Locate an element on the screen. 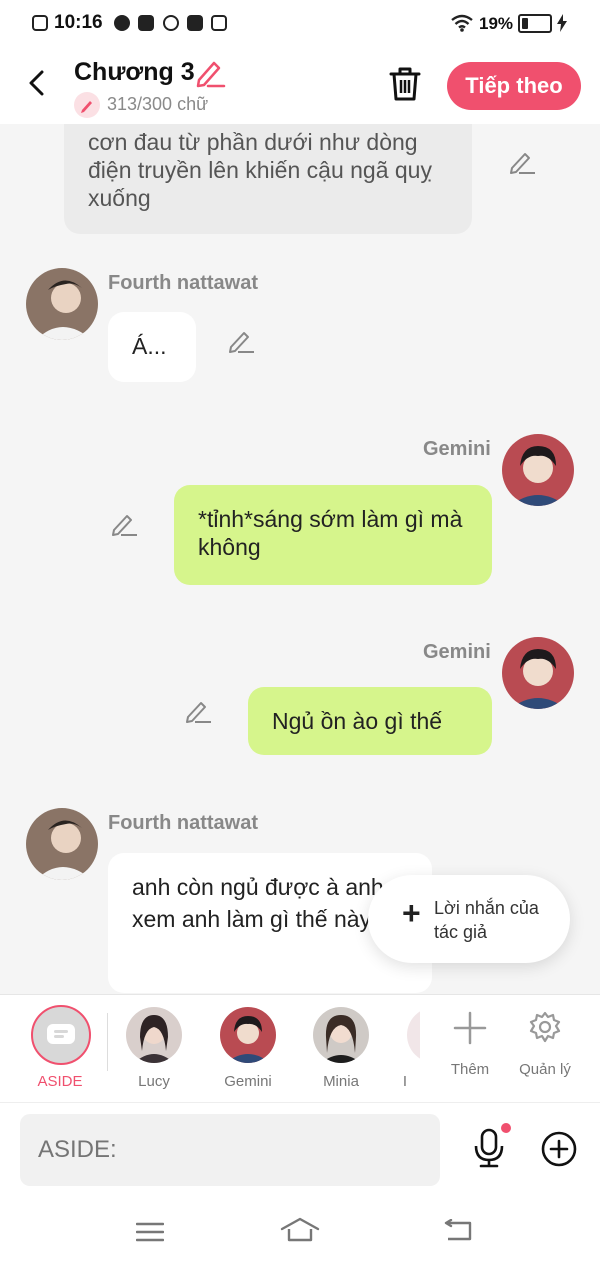 The height and width of the screenshot is (1267, 600). character-label: Lucy is located at coordinates (154, 1081).